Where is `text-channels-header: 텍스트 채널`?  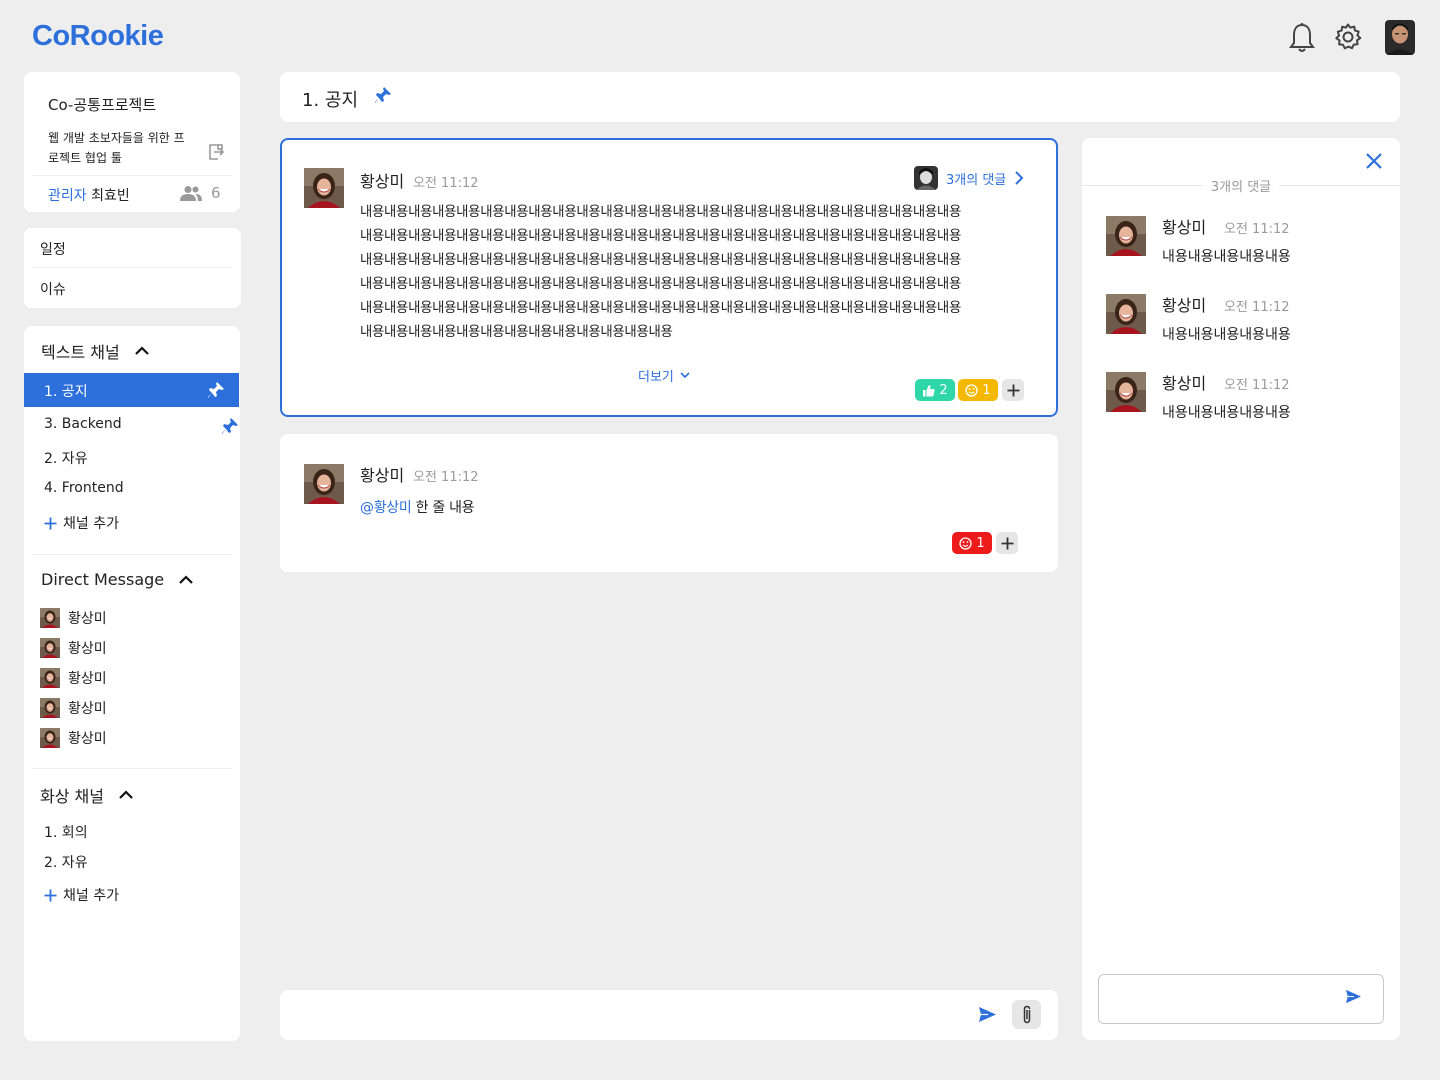
text-channels-header: 텍스트 채널 is located at coordinates (95, 351).